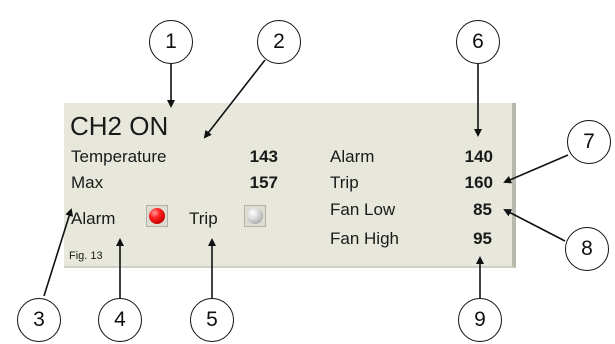 This screenshot has width=615, height=344. What do you see at coordinates (587, 249) in the screenshot?
I see `callout-8: 8` at bounding box center [587, 249].